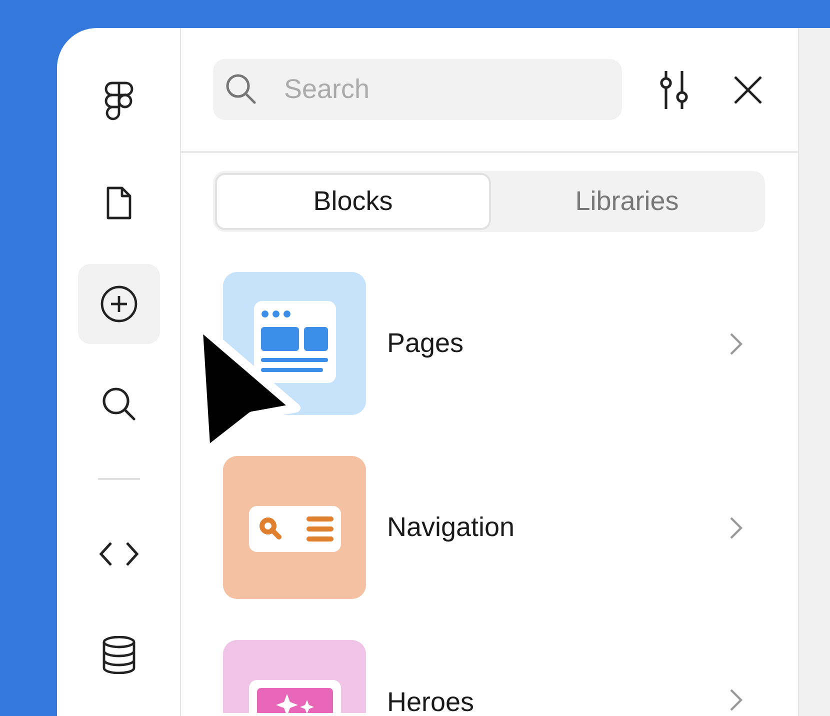 This screenshot has width=830, height=716. What do you see at coordinates (426, 343) in the screenshot?
I see `category-label: Pages` at bounding box center [426, 343].